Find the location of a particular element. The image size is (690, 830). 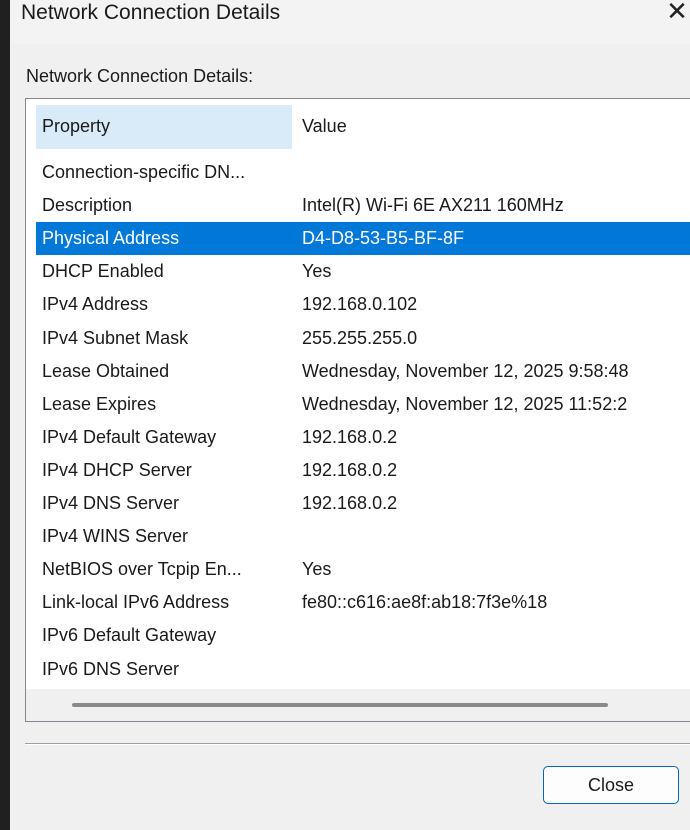

details-group-label: Network Connection Details: is located at coordinates (140, 76).